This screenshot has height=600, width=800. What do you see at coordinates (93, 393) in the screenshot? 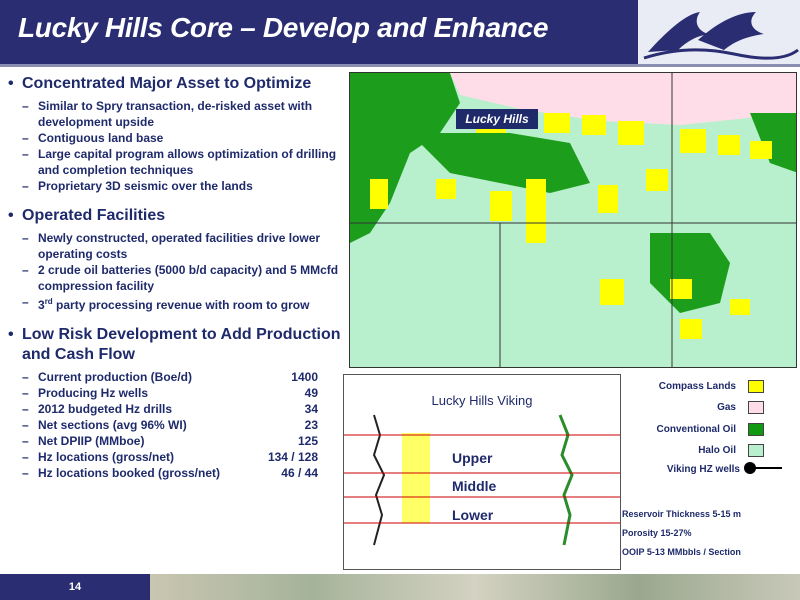
I see `stat-label: Producing Hz wells` at bounding box center [93, 393].